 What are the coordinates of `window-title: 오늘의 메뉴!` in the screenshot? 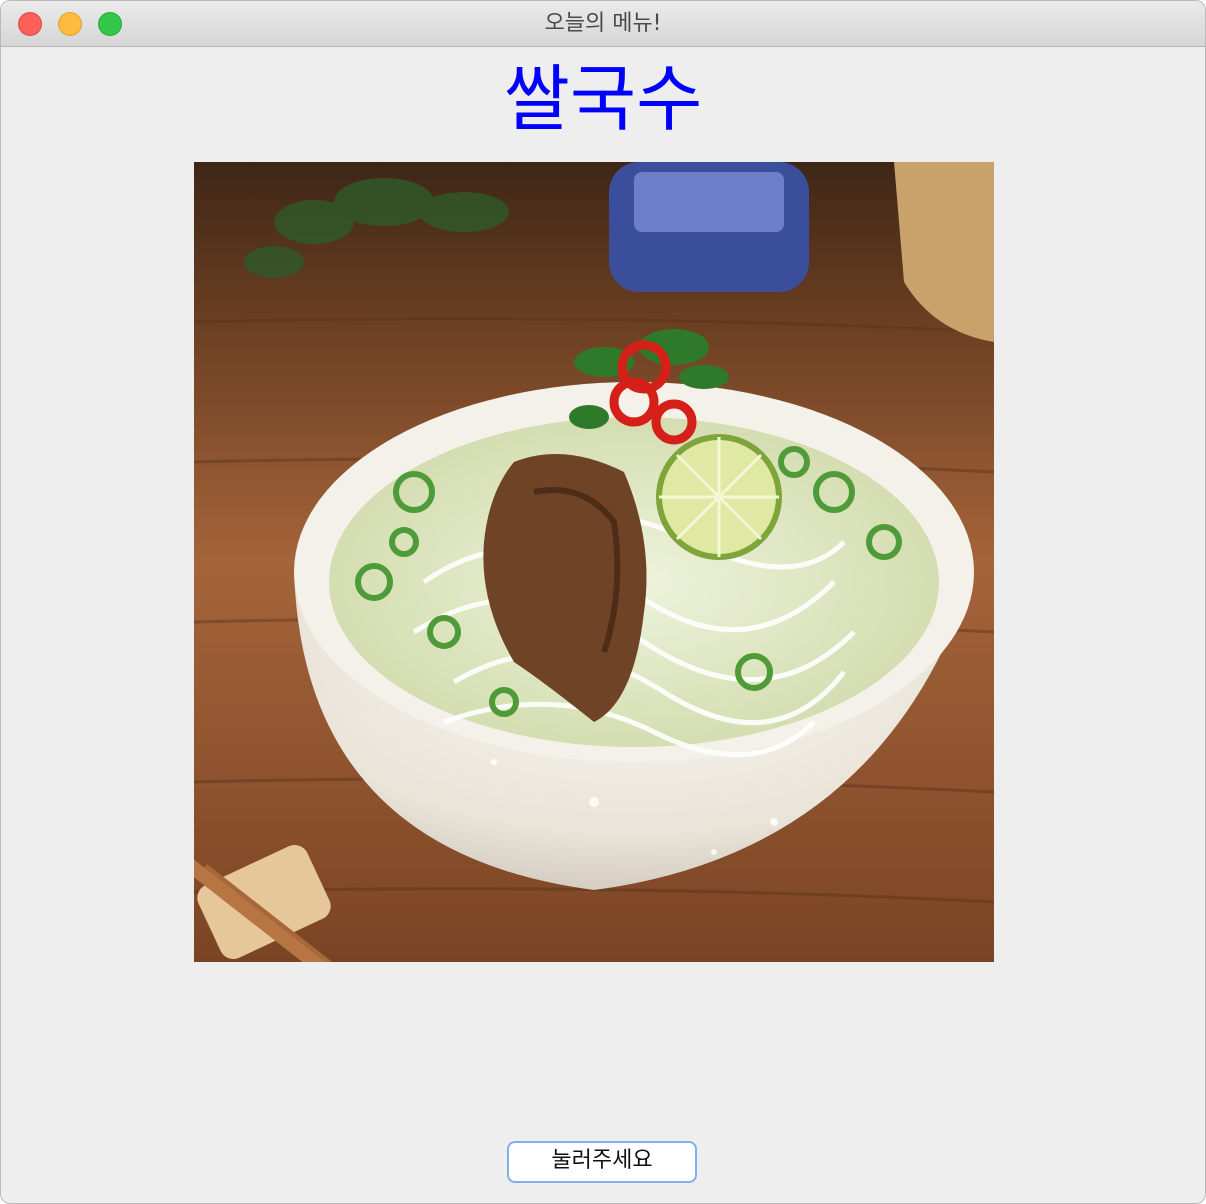 It's located at (603, 23).